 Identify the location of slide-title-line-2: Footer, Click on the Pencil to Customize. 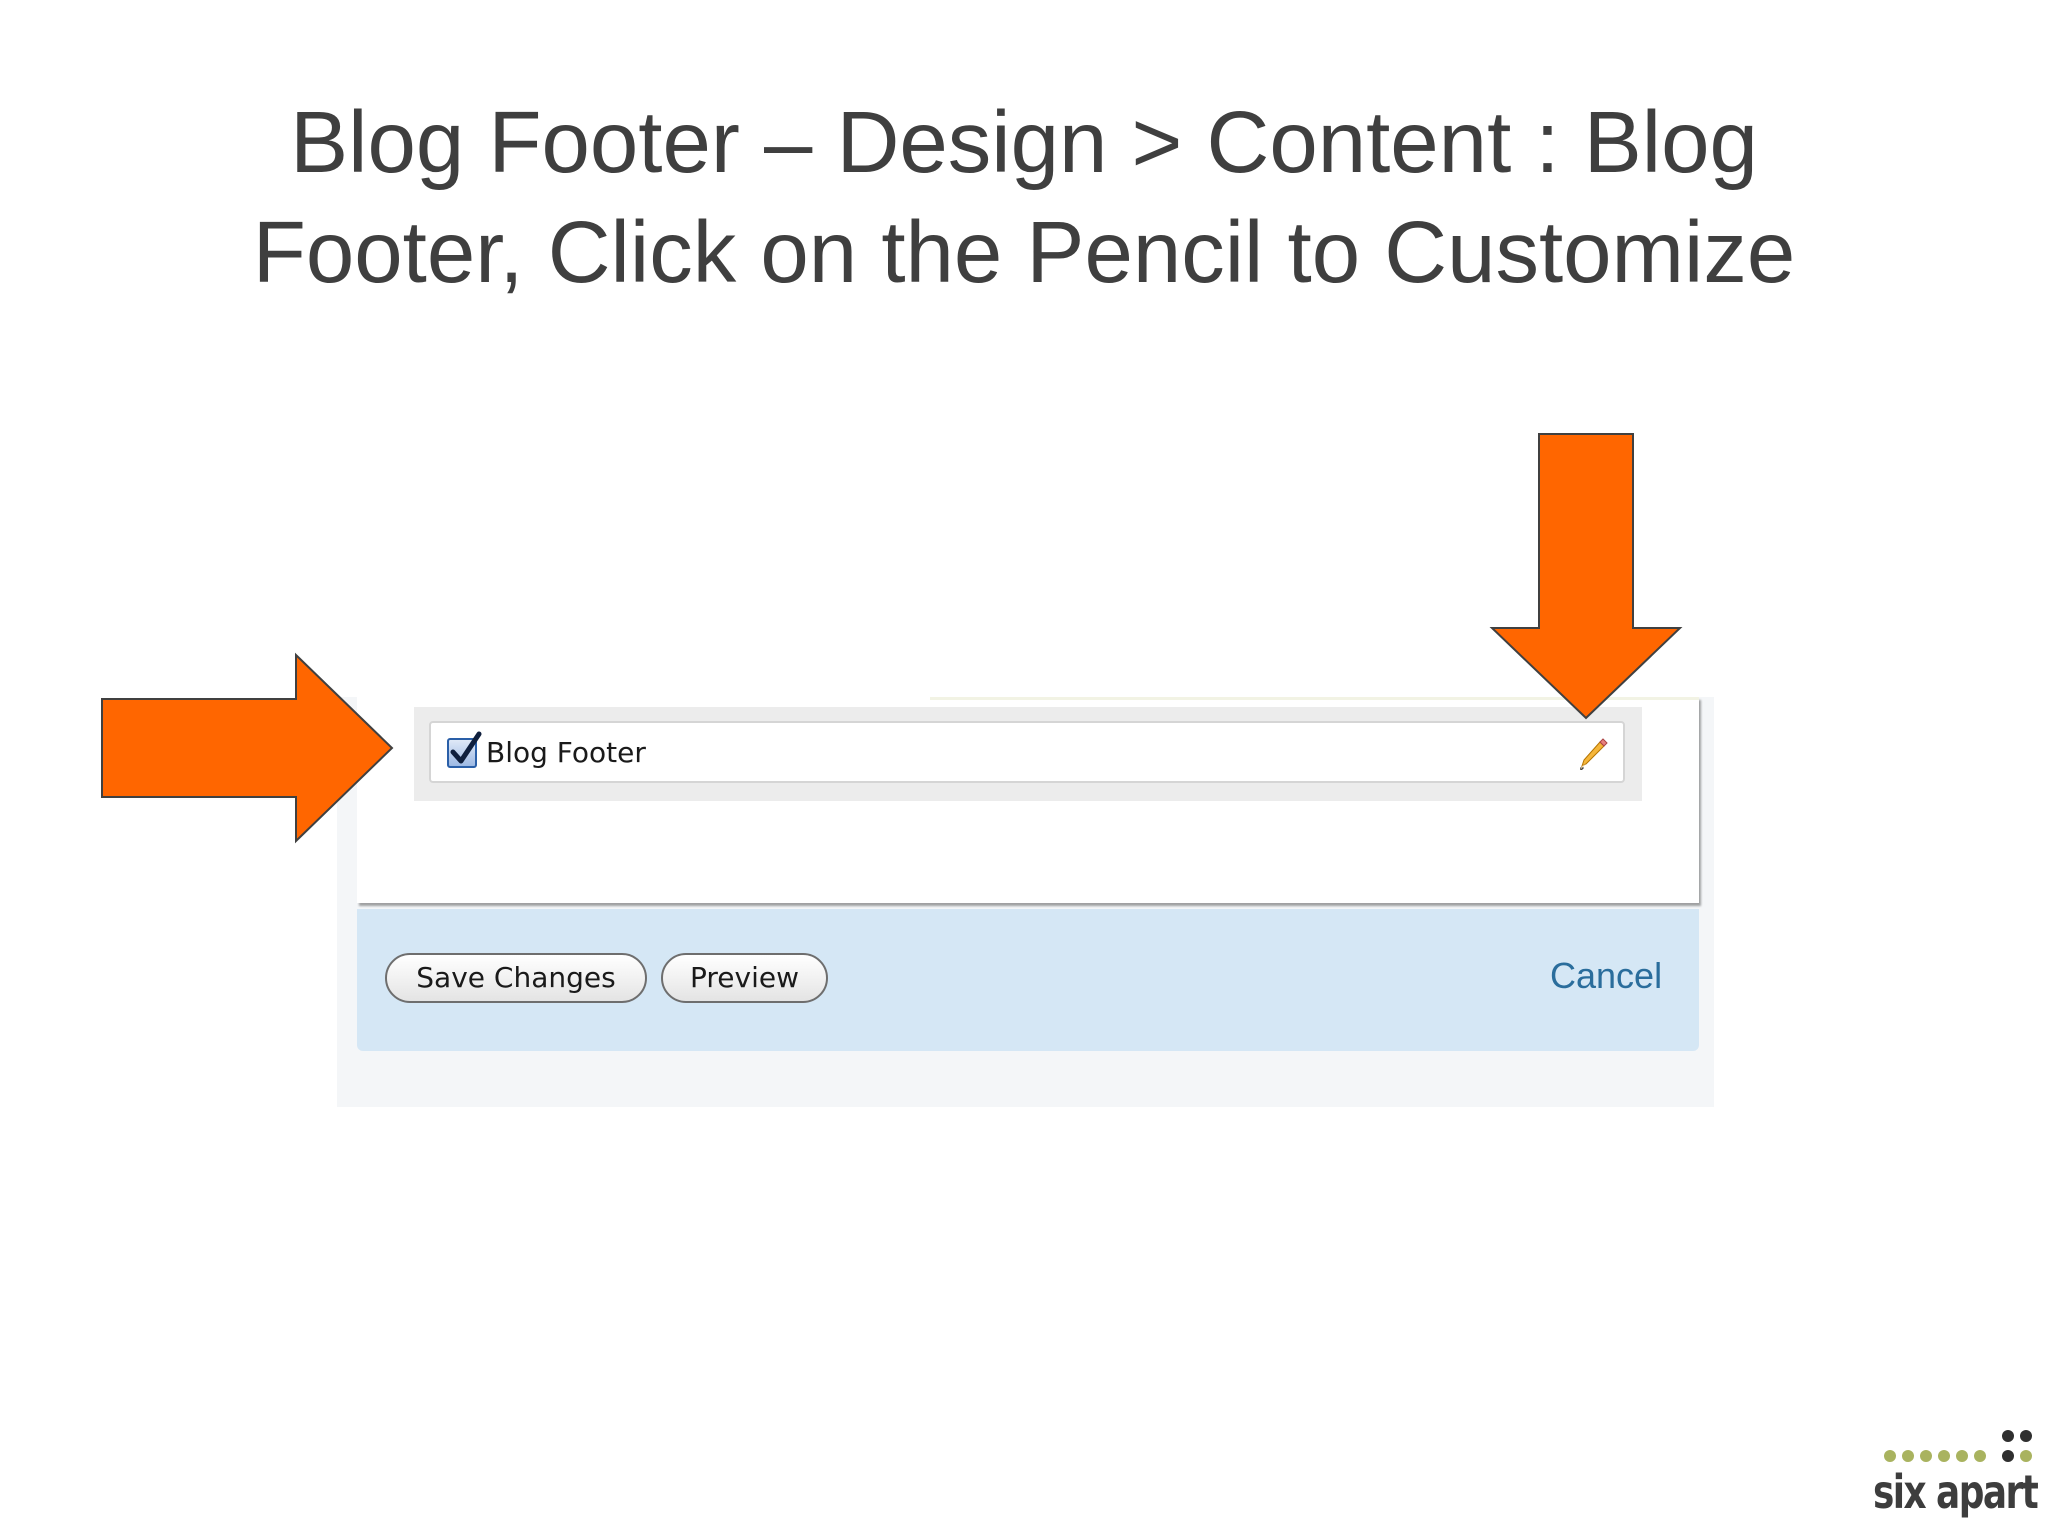
(1024, 252).